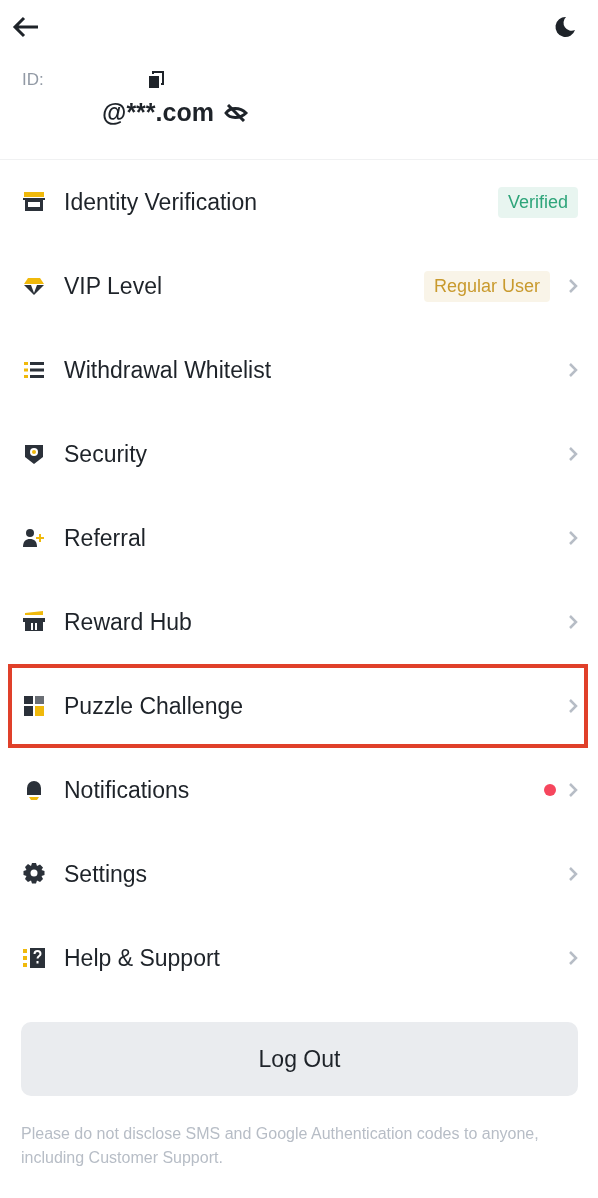 This screenshot has width=598, height=1198. What do you see at coordinates (106, 874) in the screenshot?
I see `menu-label: Settings` at bounding box center [106, 874].